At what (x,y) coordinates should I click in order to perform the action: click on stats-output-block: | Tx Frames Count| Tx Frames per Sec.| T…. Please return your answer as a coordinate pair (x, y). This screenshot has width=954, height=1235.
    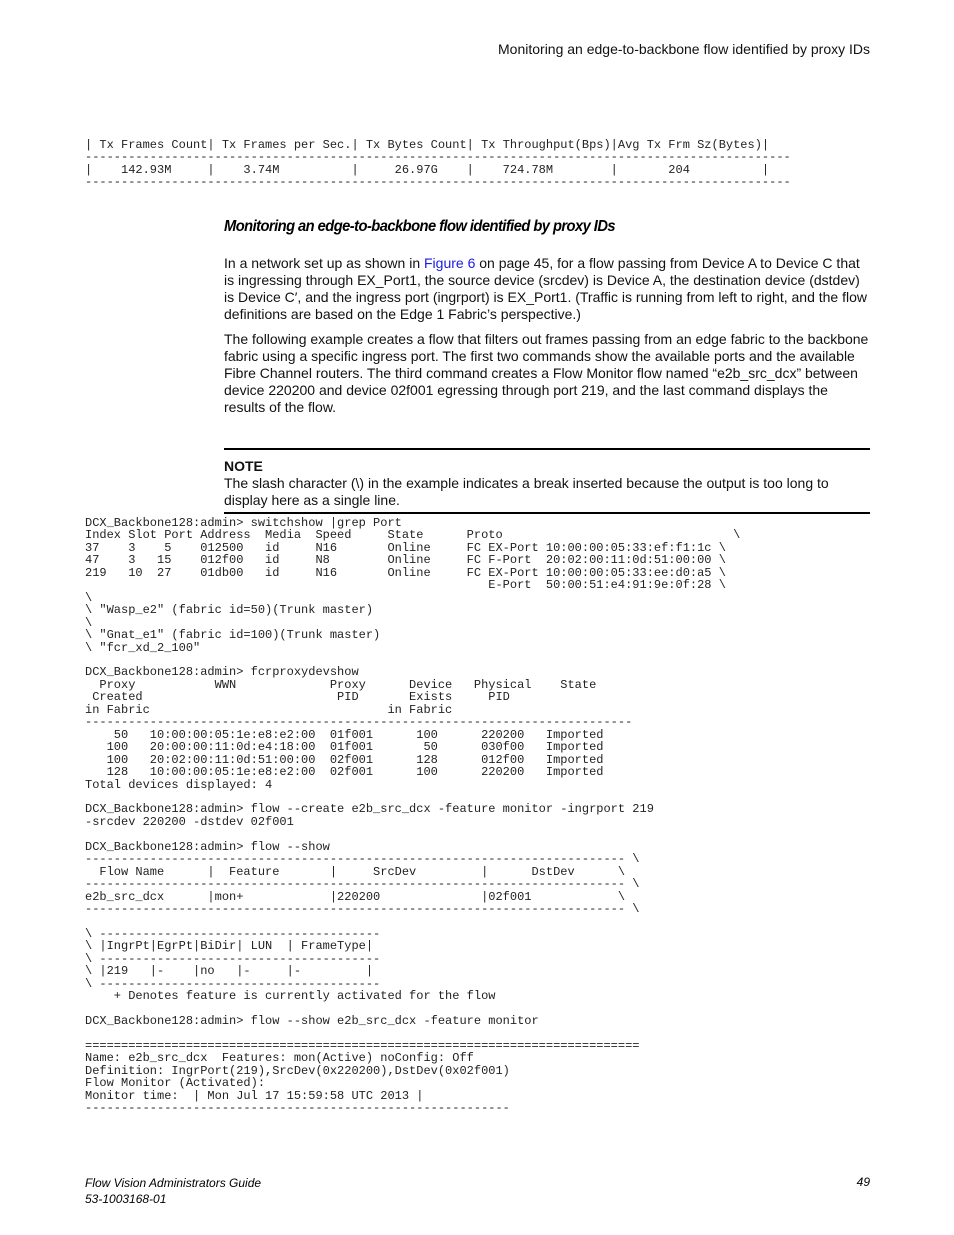
    Looking at the image, I should click on (438, 164).